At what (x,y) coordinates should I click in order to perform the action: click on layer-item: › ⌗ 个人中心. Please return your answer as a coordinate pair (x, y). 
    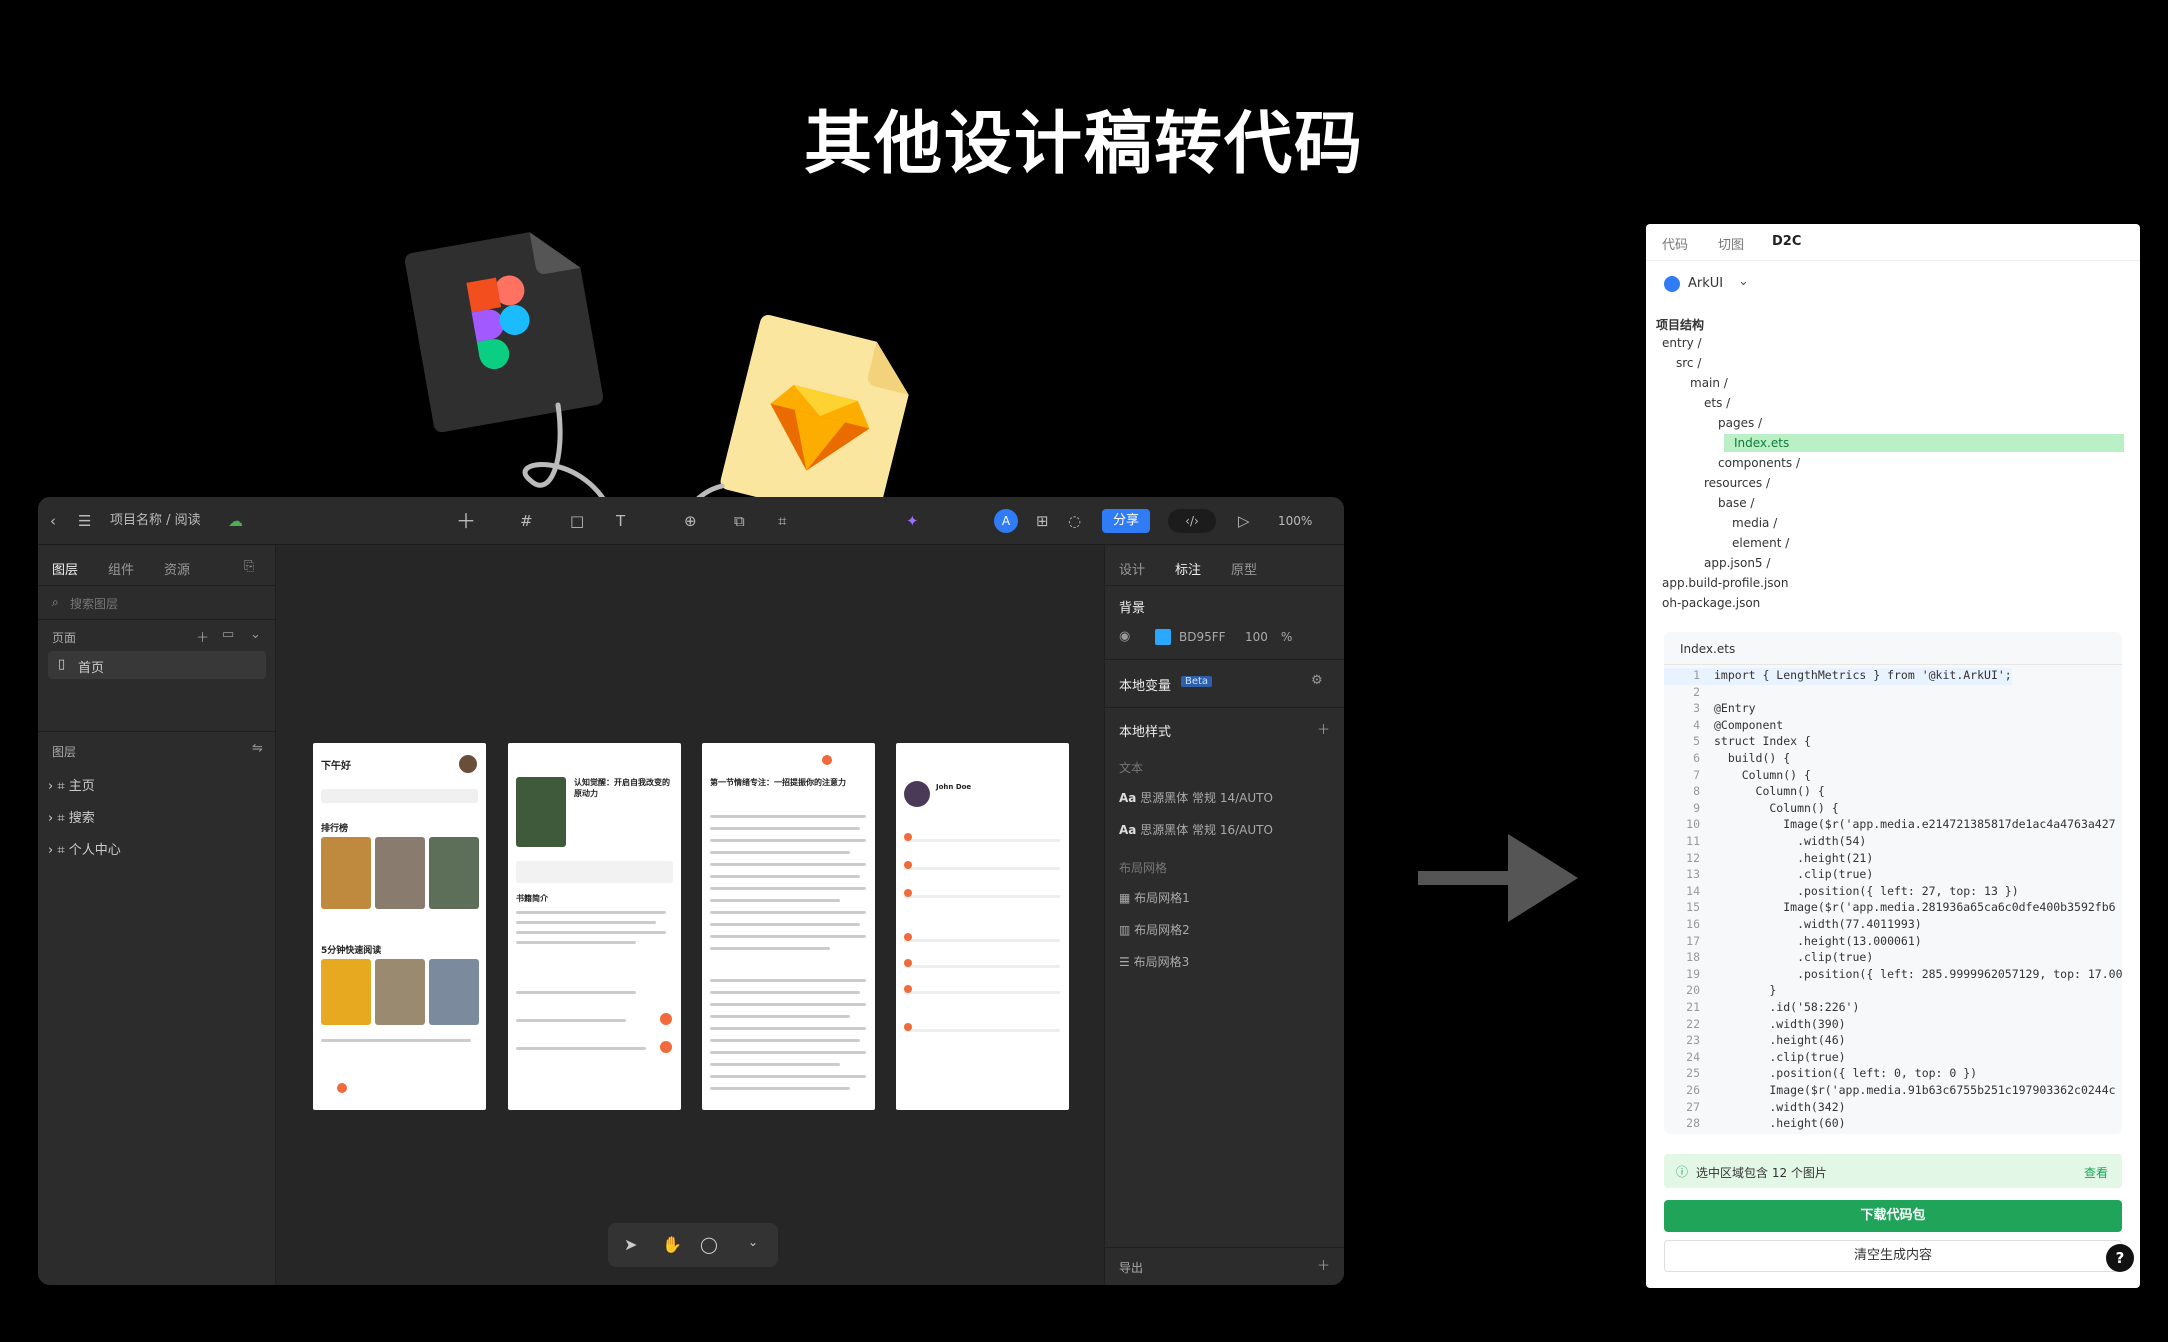
    Looking at the image, I should click on (84, 848).